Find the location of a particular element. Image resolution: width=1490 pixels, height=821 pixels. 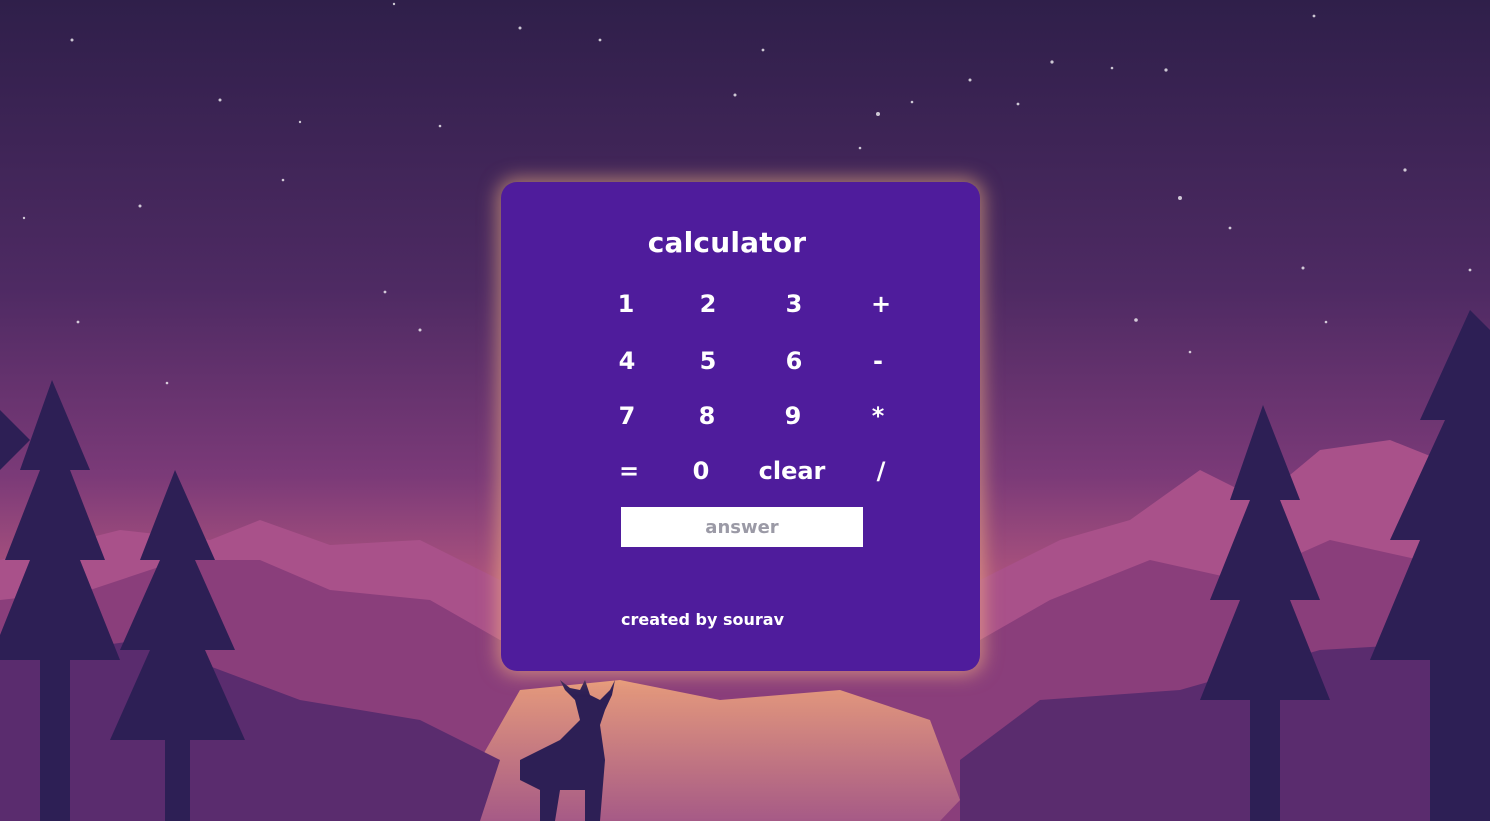

page-title: calculator is located at coordinates (727, 242).